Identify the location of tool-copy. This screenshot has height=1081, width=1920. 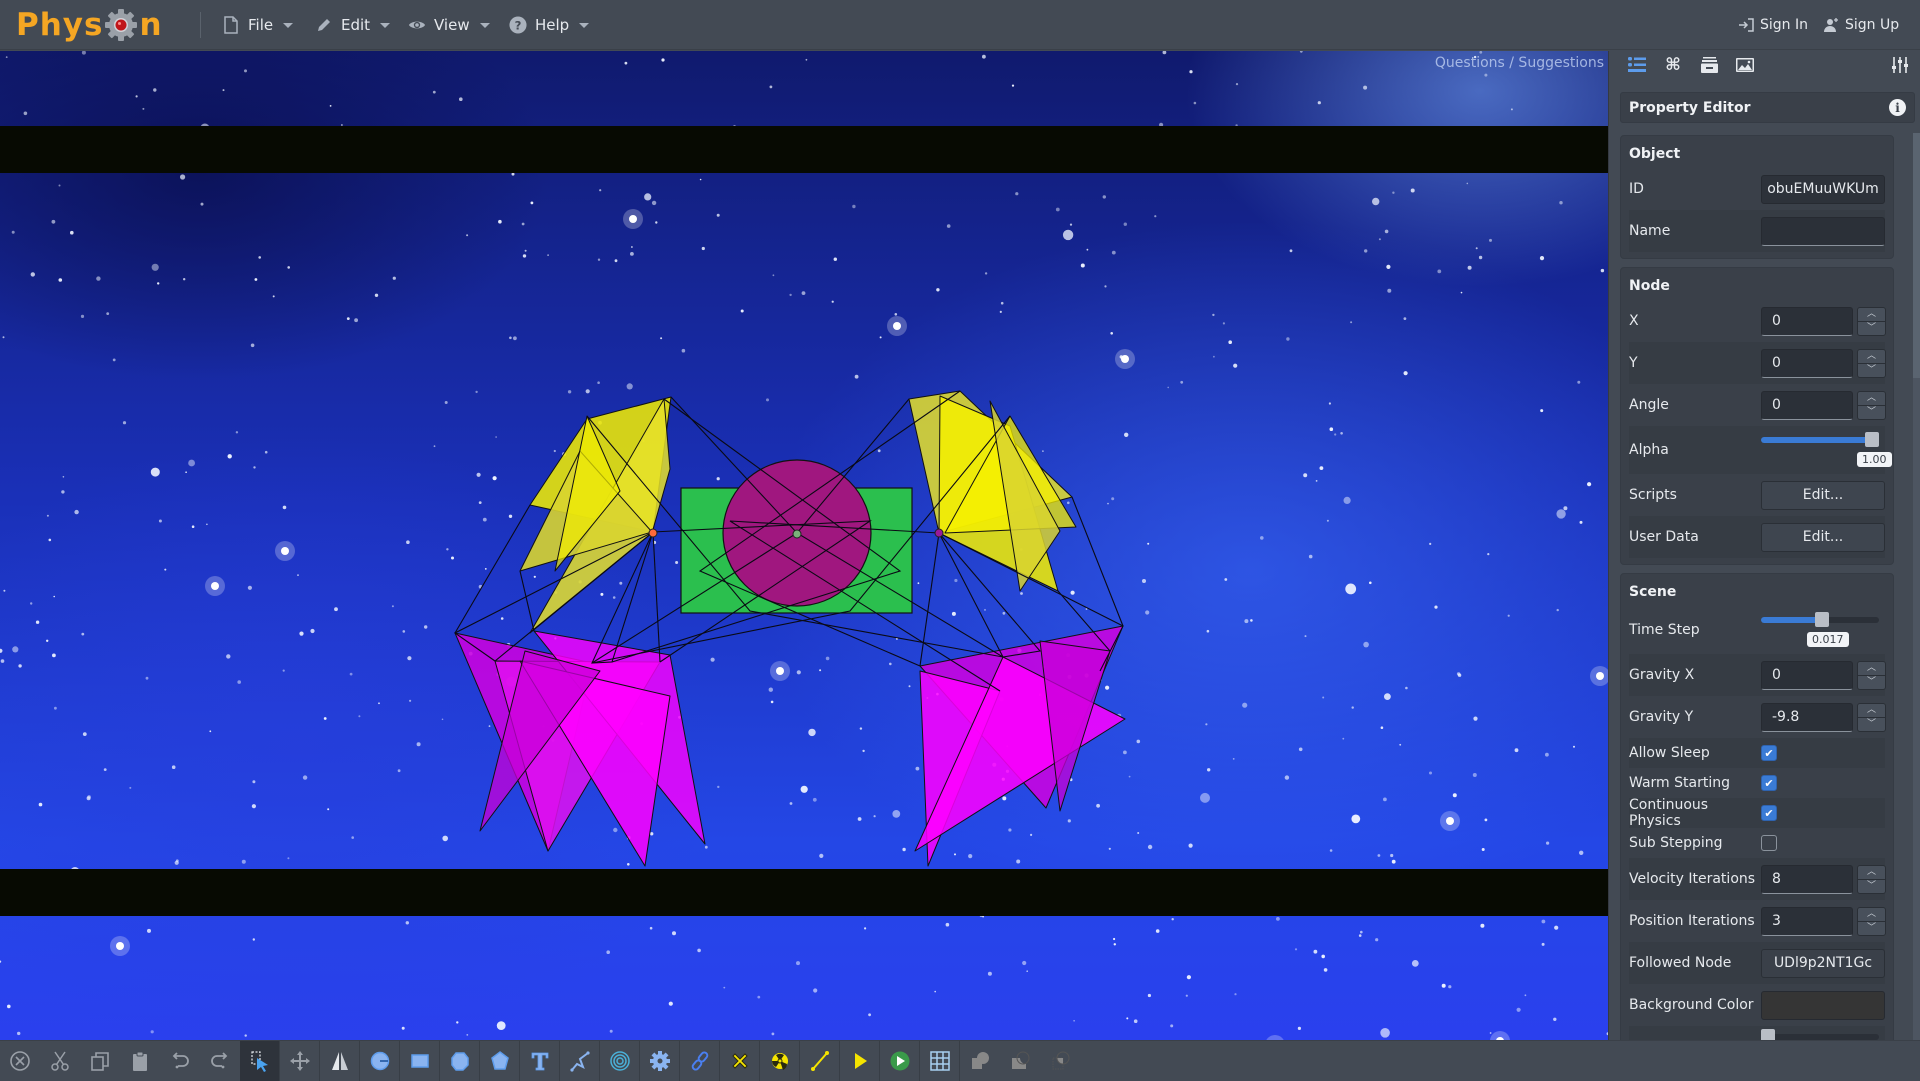
(100, 1061).